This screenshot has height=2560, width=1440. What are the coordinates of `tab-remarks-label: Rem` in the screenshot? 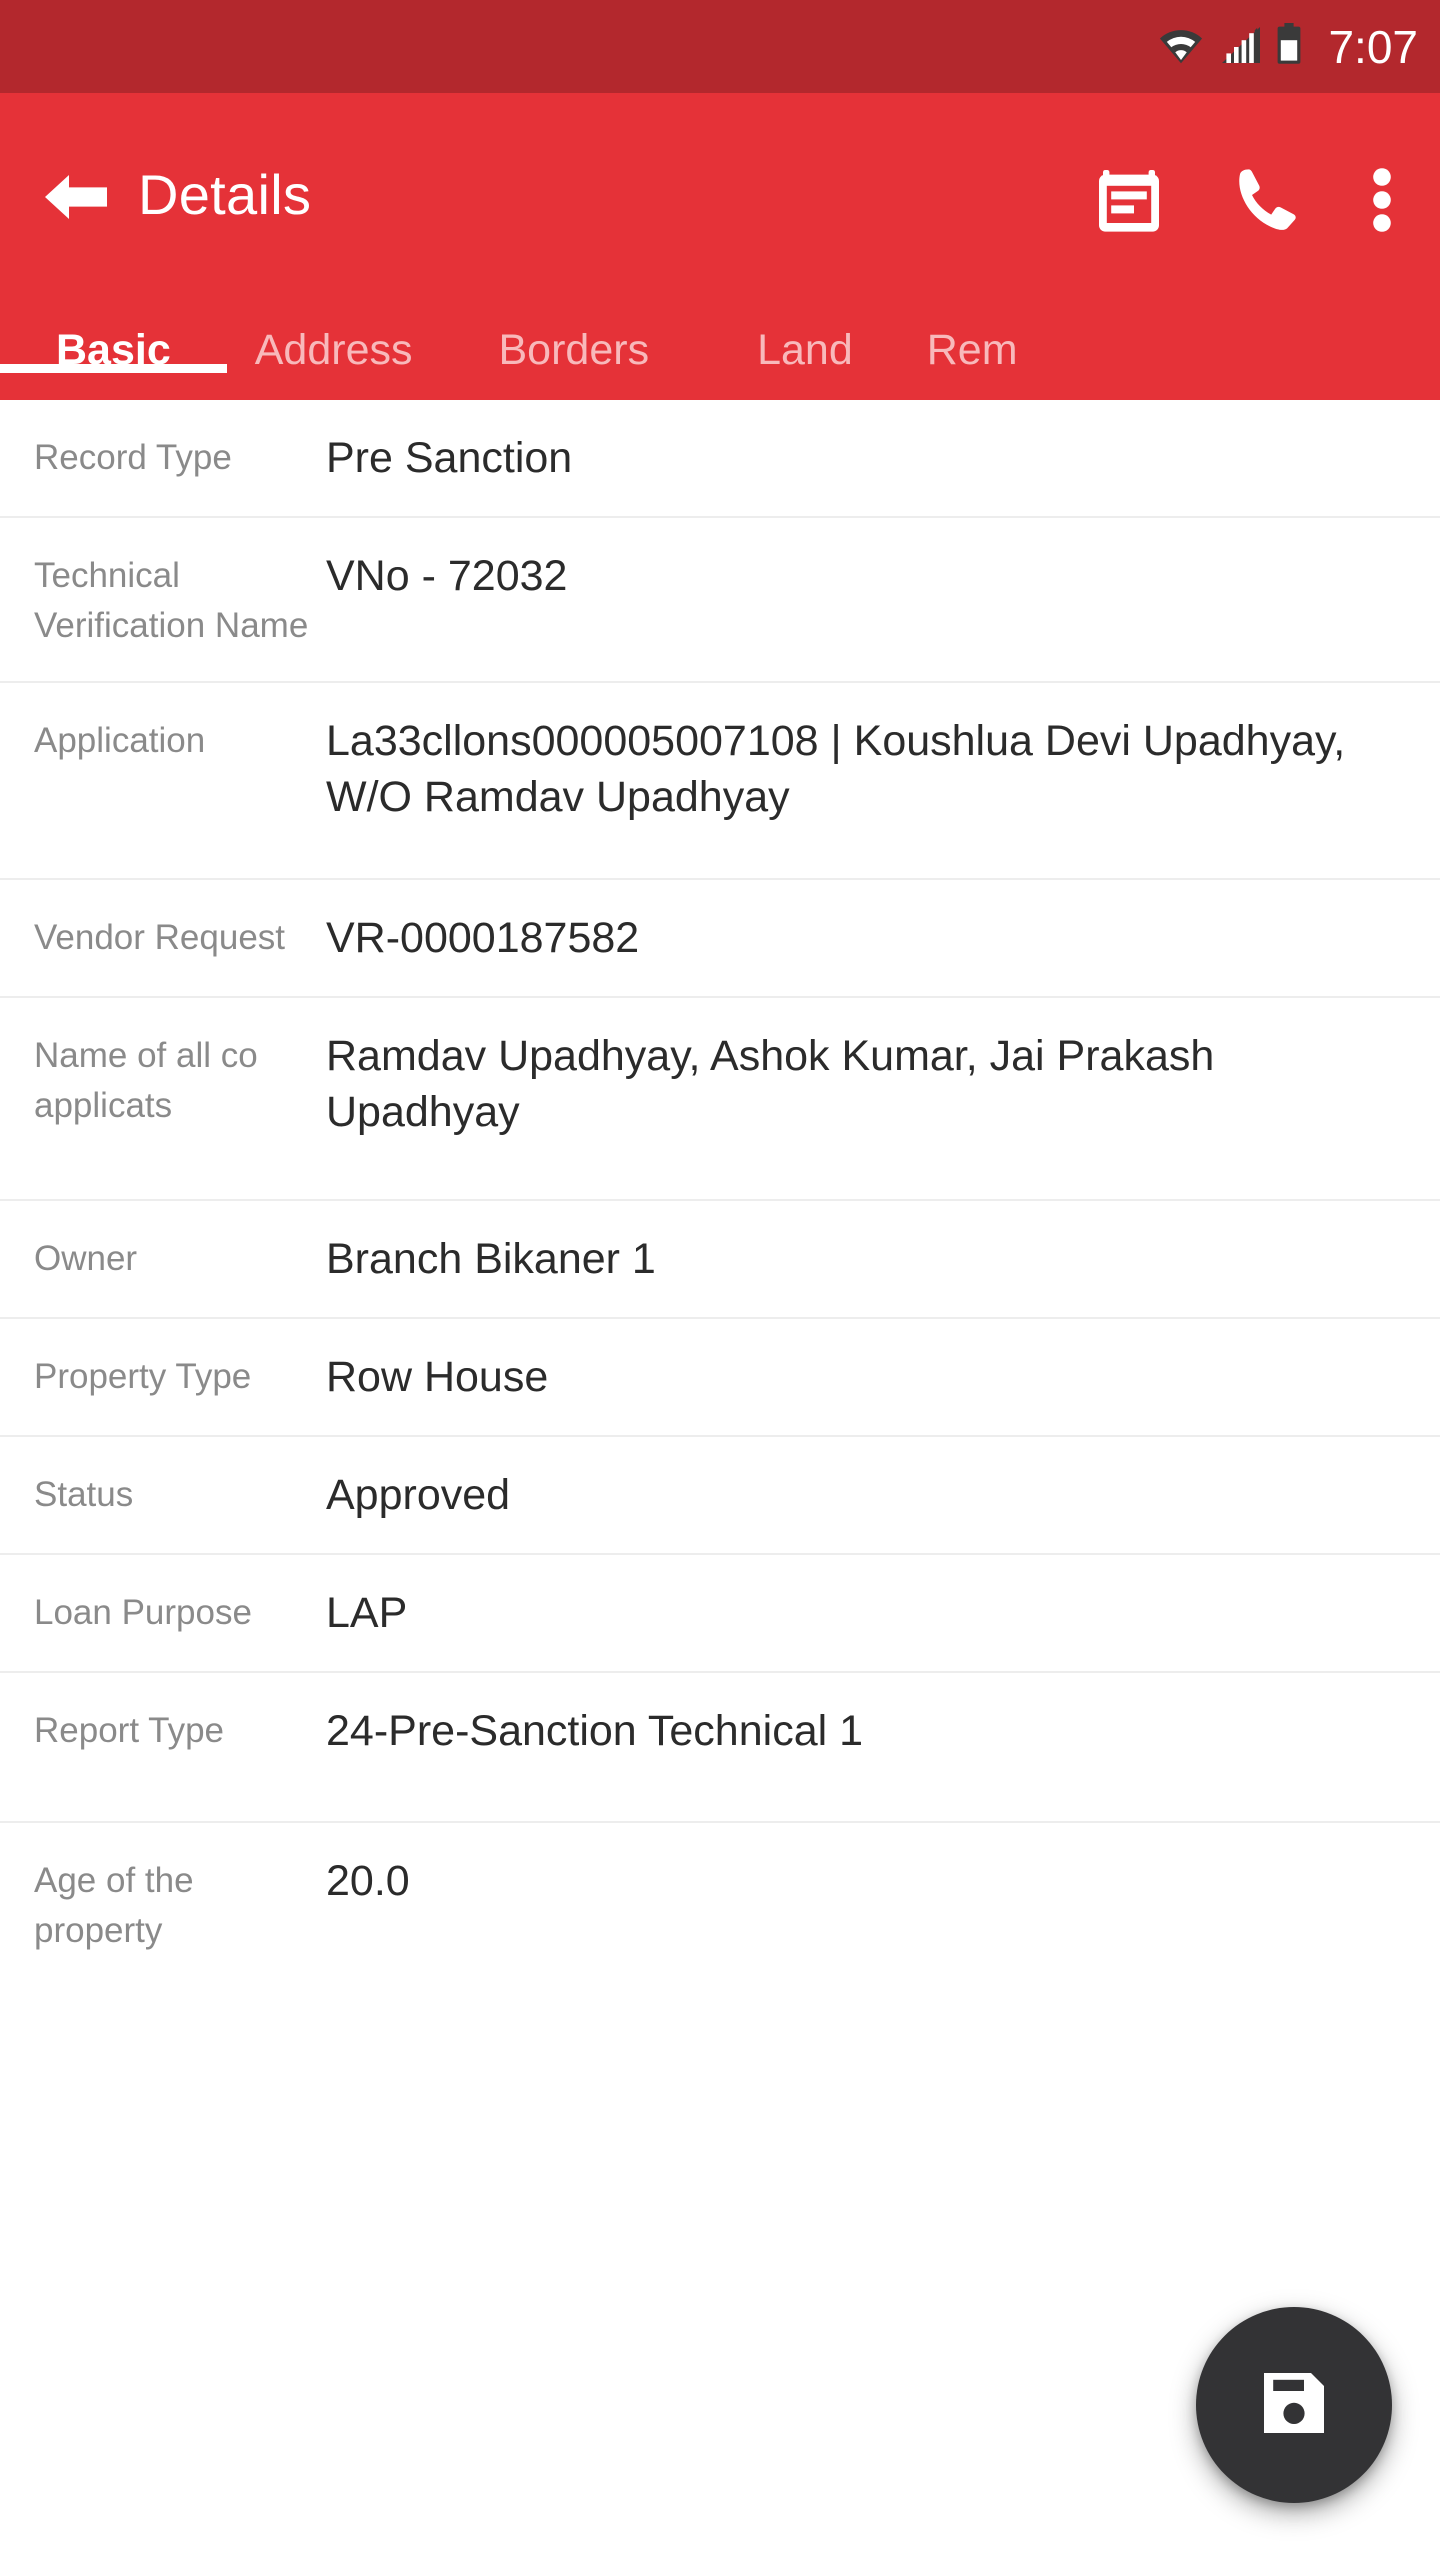 It's located at (972, 350).